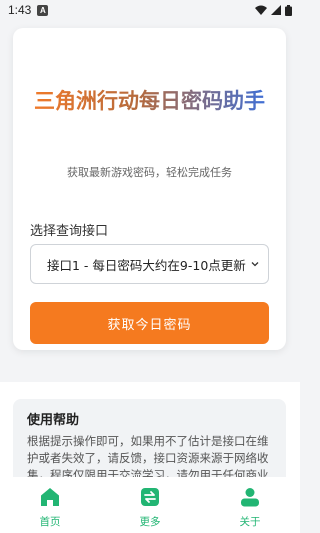 Image resolution: width=320 pixels, height=533 pixels. I want to click on nav-item-more: 更多, so click(150, 505).